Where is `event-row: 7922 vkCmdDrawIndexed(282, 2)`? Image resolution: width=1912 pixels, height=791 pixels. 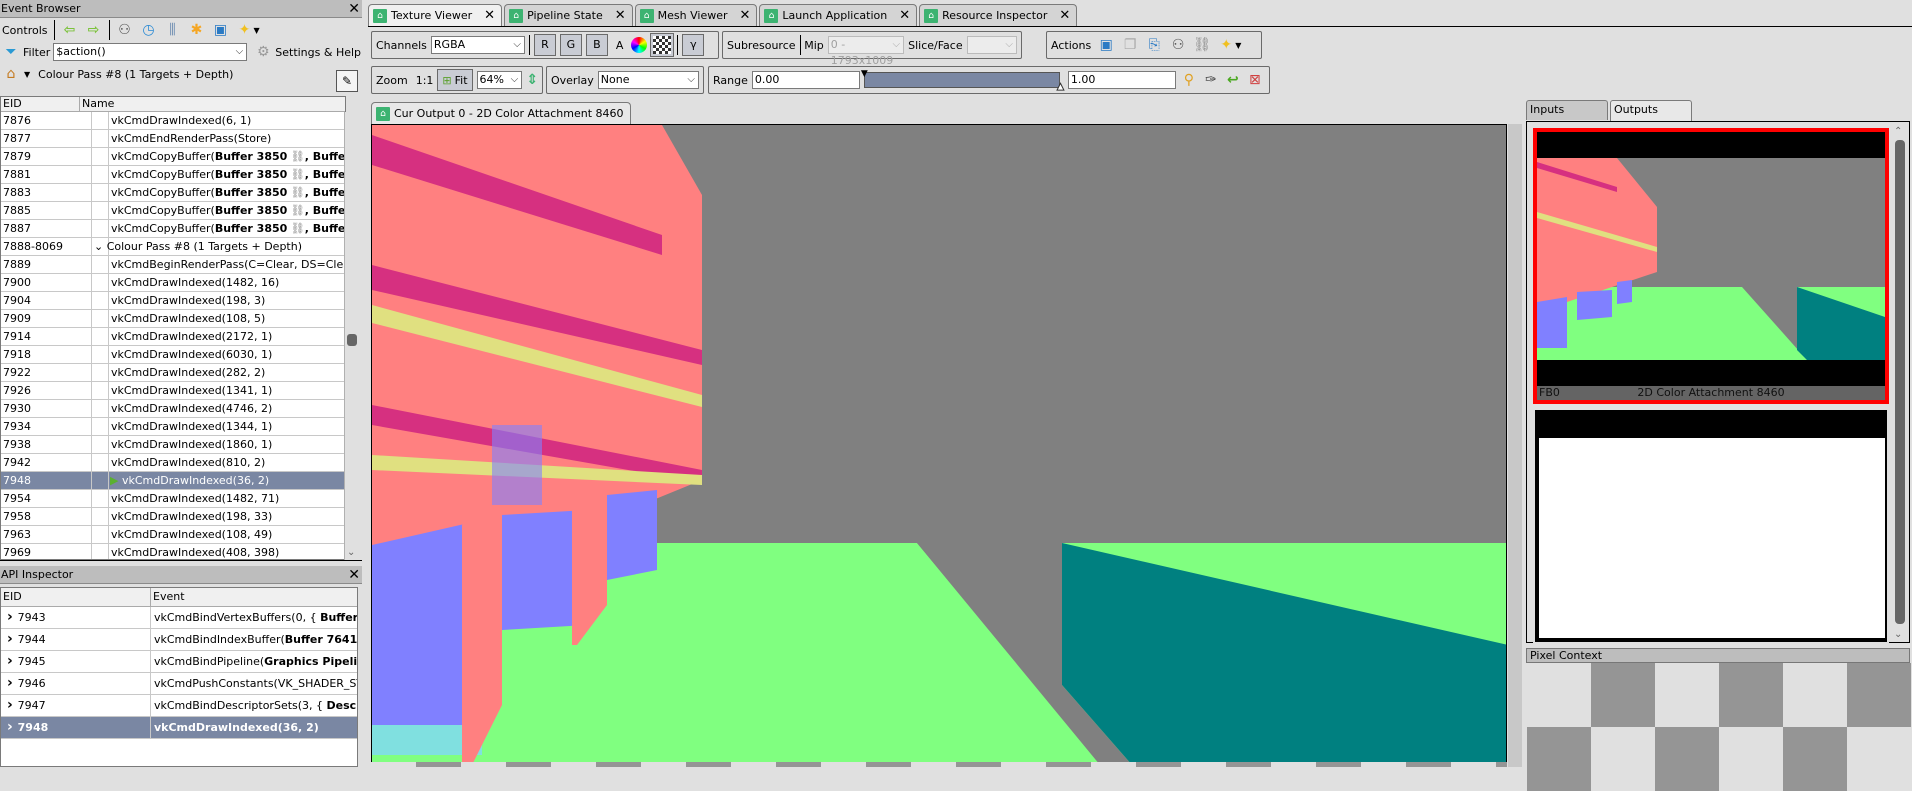
event-row: 7922 vkCmdDrawIndexed(282, 2) is located at coordinates (173, 373).